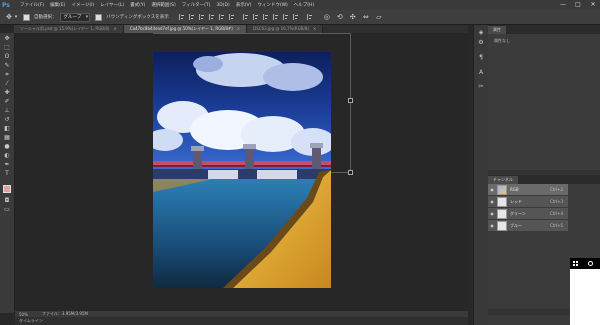 This screenshot has width=600, height=325. I want to click on tab-channels: チャンネル, so click(503, 180).